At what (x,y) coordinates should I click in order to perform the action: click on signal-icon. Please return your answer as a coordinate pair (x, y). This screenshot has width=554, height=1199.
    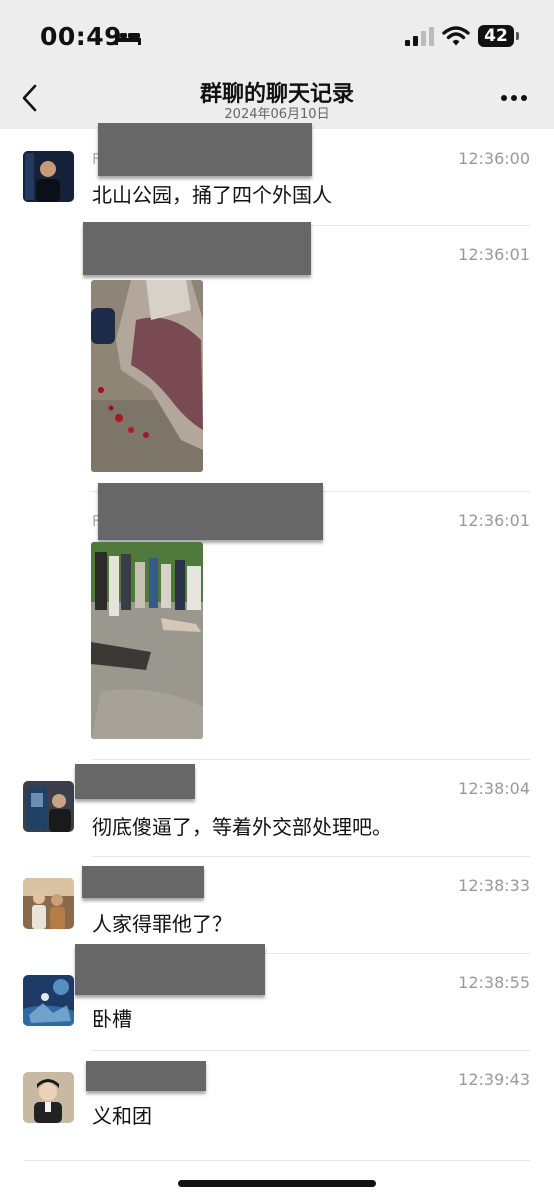
    Looking at the image, I should click on (419, 36).